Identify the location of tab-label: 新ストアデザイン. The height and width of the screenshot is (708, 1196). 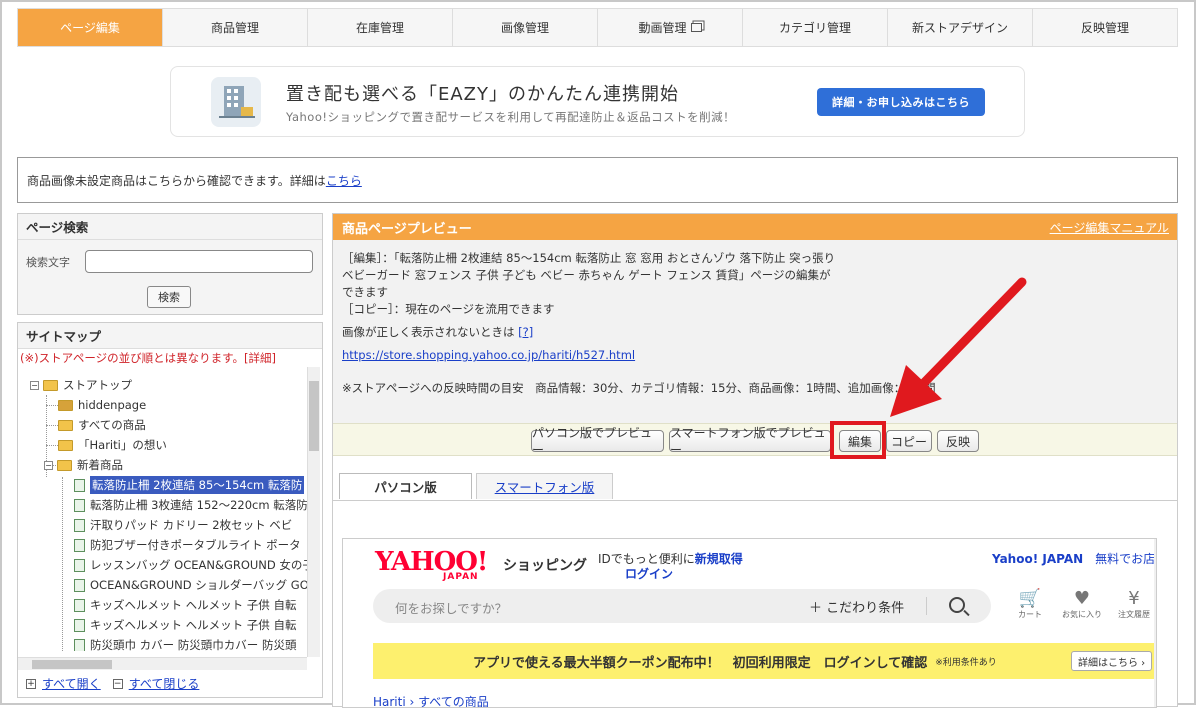
(959, 28).